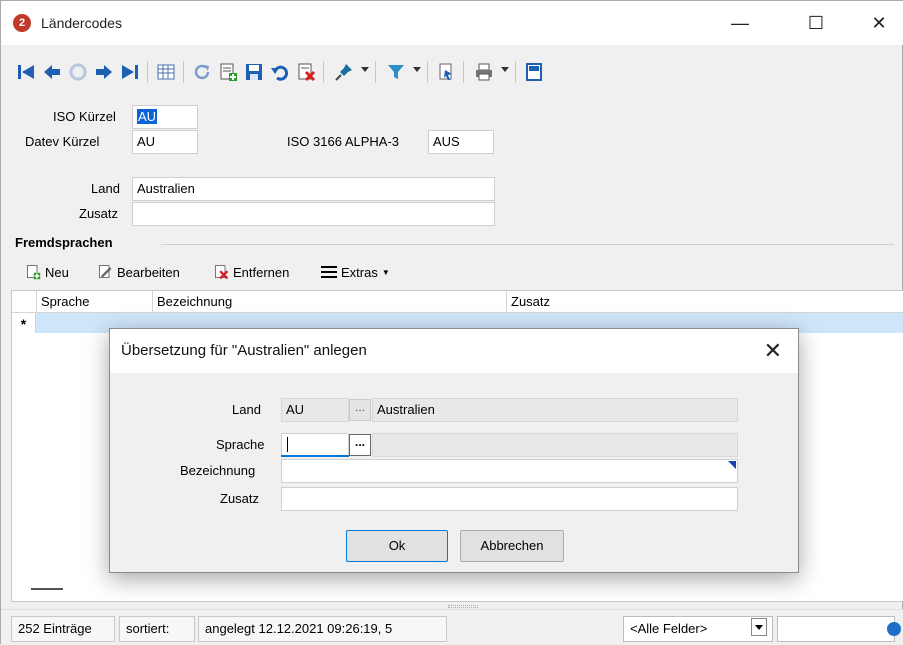 The height and width of the screenshot is (645, 903). What do you see at coordinates (202, 72) in the screenshot?
I see `reload-icon` at bounding box center [202, 72].